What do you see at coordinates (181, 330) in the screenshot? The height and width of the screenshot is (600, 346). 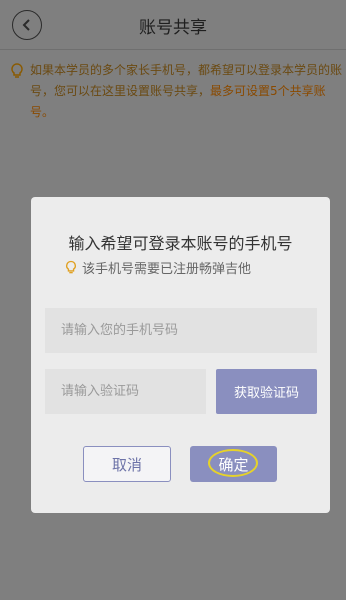 I see `phone-input` at bounding box center [181, 330].